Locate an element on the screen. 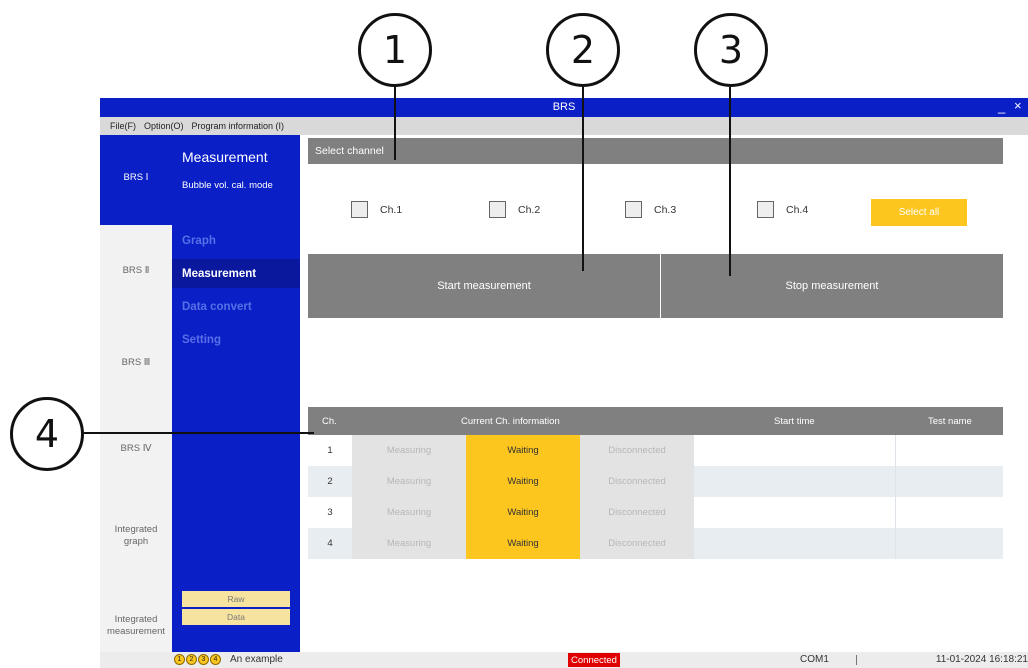 This screenshot has height=668, width=1028. callout-1: 1 is located at coordinates (395, 50).